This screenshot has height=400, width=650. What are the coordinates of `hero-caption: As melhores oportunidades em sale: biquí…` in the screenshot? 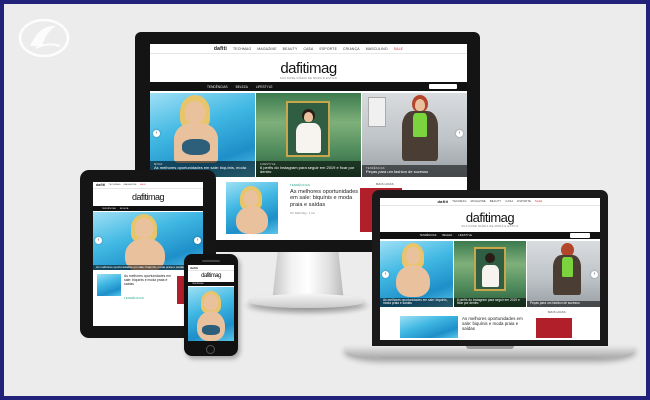 It's located at (416, 302).